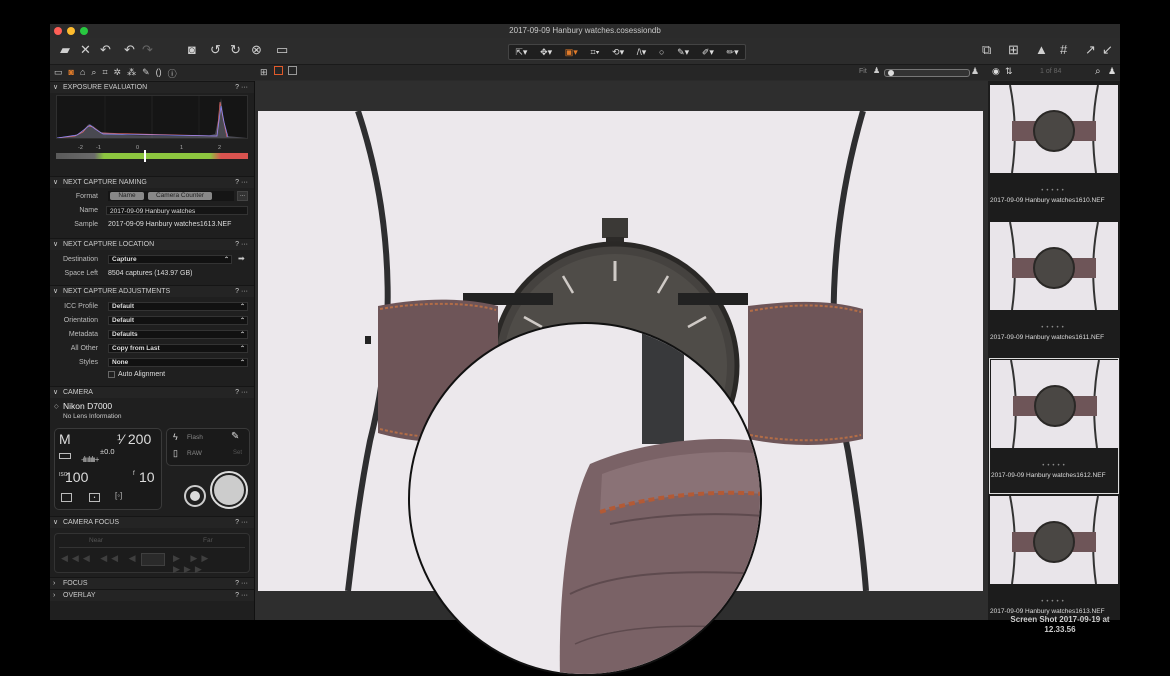 The width and height of the screenshot is (1170, 676). I want to click on thumbnail-selected: 2017-09-09 Hanbury watches1612.NEF •••••, so click(1054, 426).